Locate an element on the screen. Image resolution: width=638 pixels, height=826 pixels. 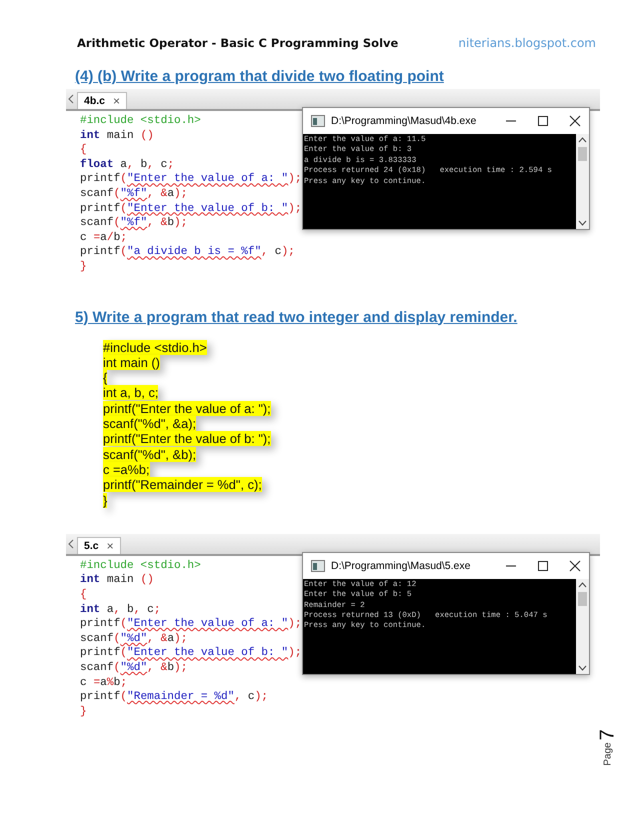
code-line: scanf("%f", &a); is located at coordinates (134, 194).